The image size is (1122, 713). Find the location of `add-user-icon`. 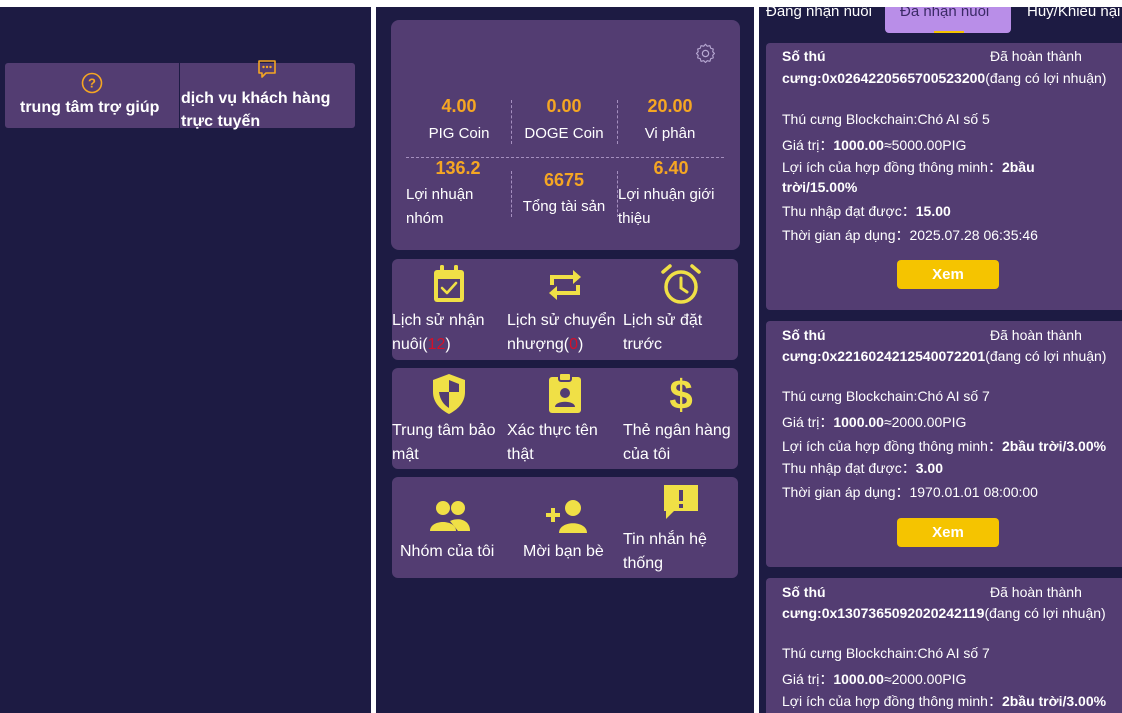

add-user-icon is located at coordinates (566, 516).